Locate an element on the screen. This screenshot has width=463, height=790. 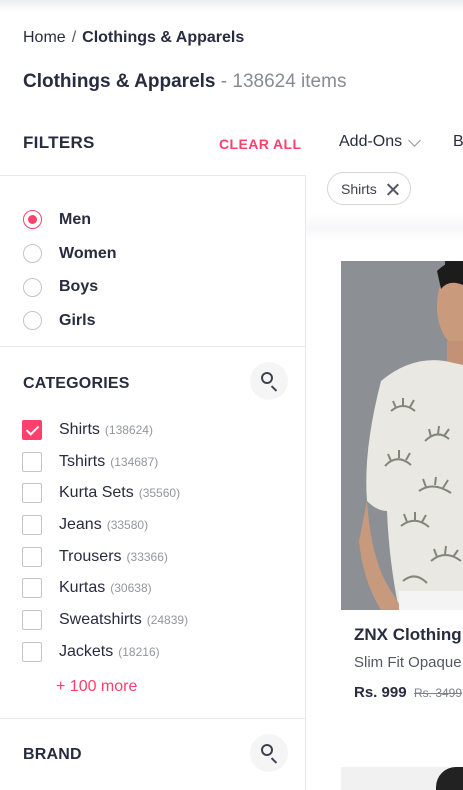
applied-filter-label: Shirts is located at coordinates (359, 188).